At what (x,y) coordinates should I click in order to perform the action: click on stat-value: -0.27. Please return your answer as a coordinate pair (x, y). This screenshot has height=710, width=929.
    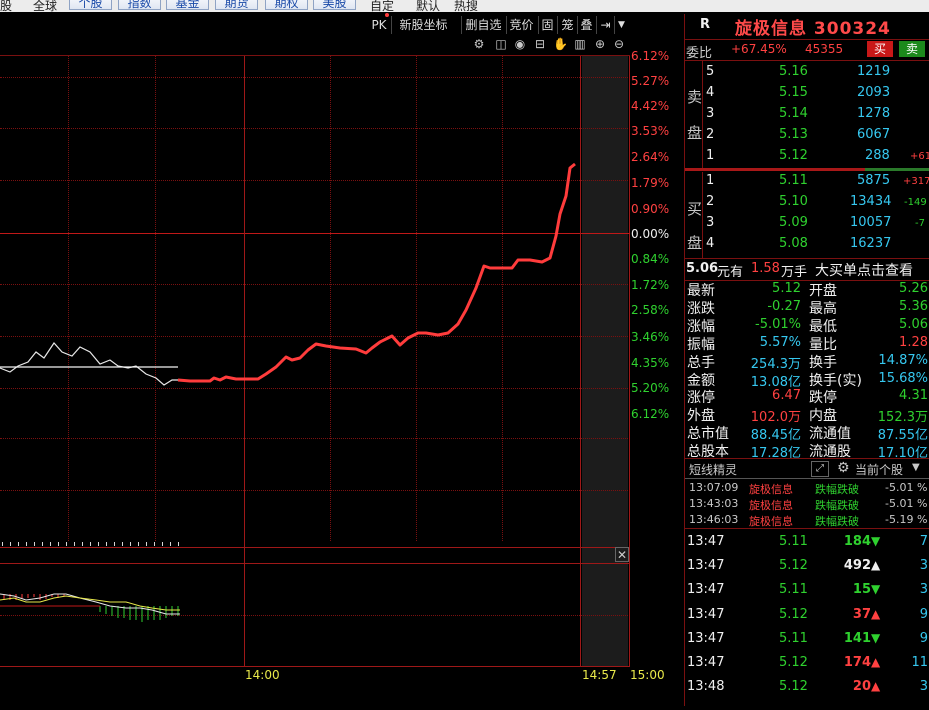
    Looking at the image, I should click on (784, 306).